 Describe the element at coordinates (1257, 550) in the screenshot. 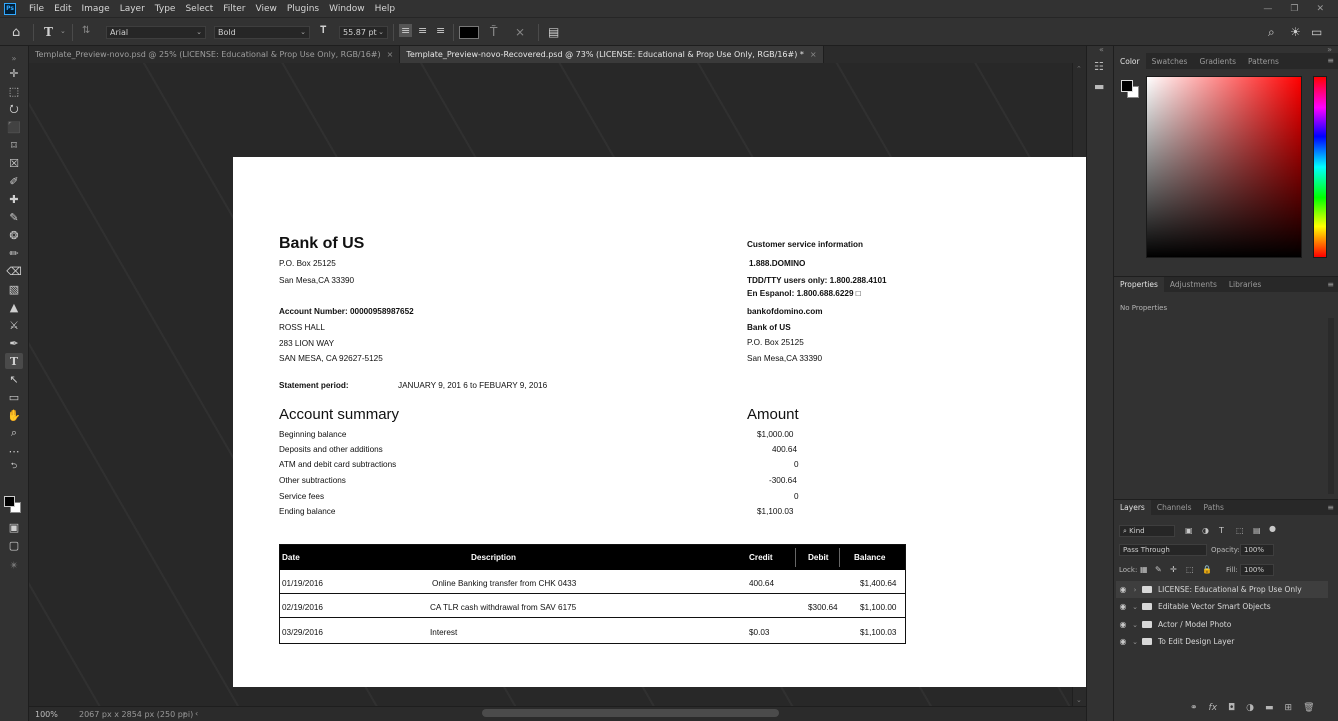

I see `opacity-field: 100%` at that location.